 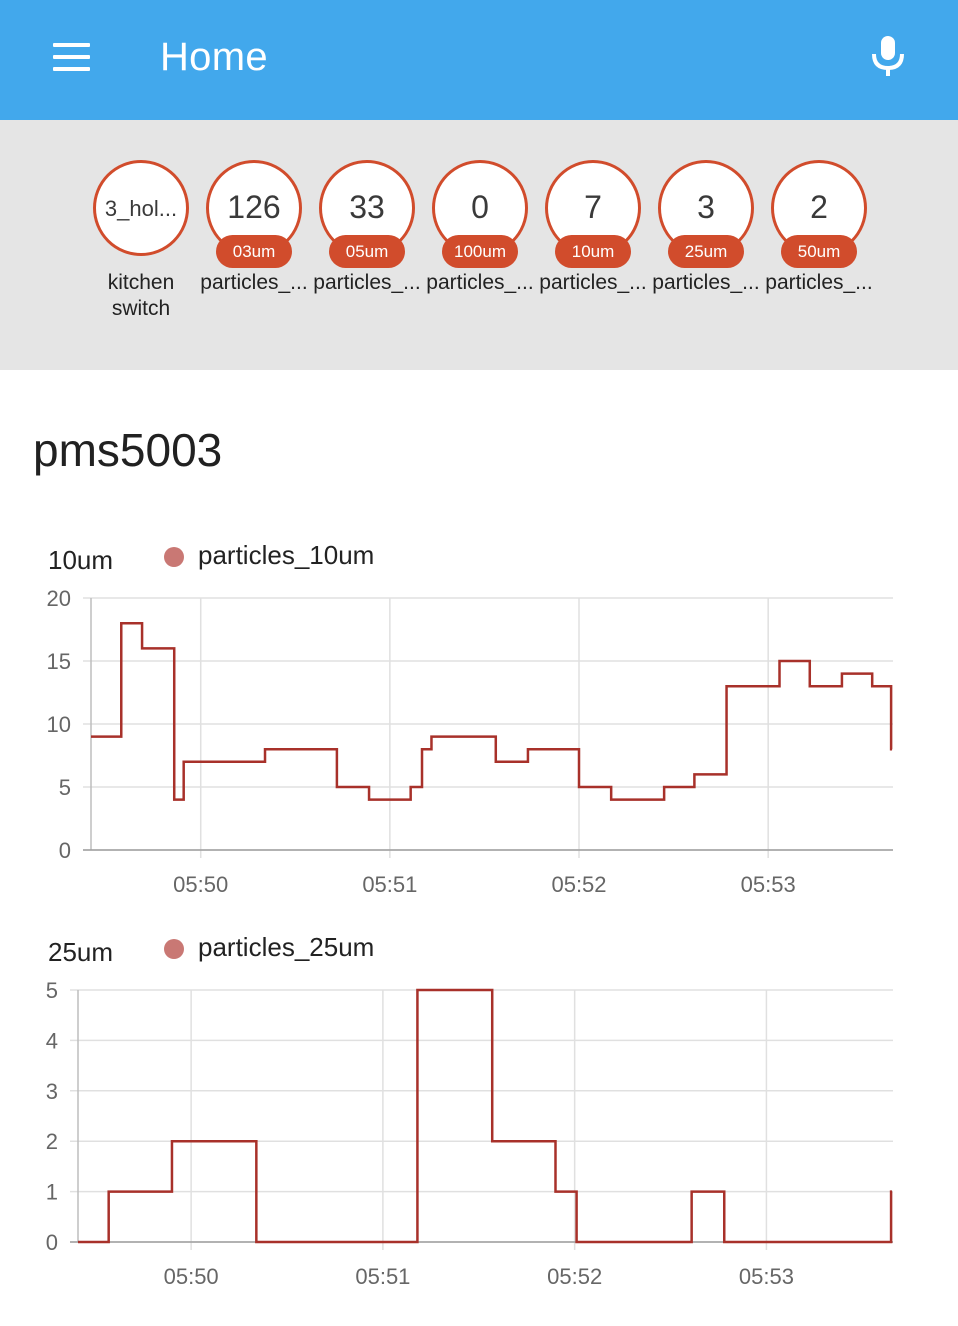 What do you see at coordinates (593, 207) in the screenshot?
I see `badge-value: 7` at bounding box center [593, 207].